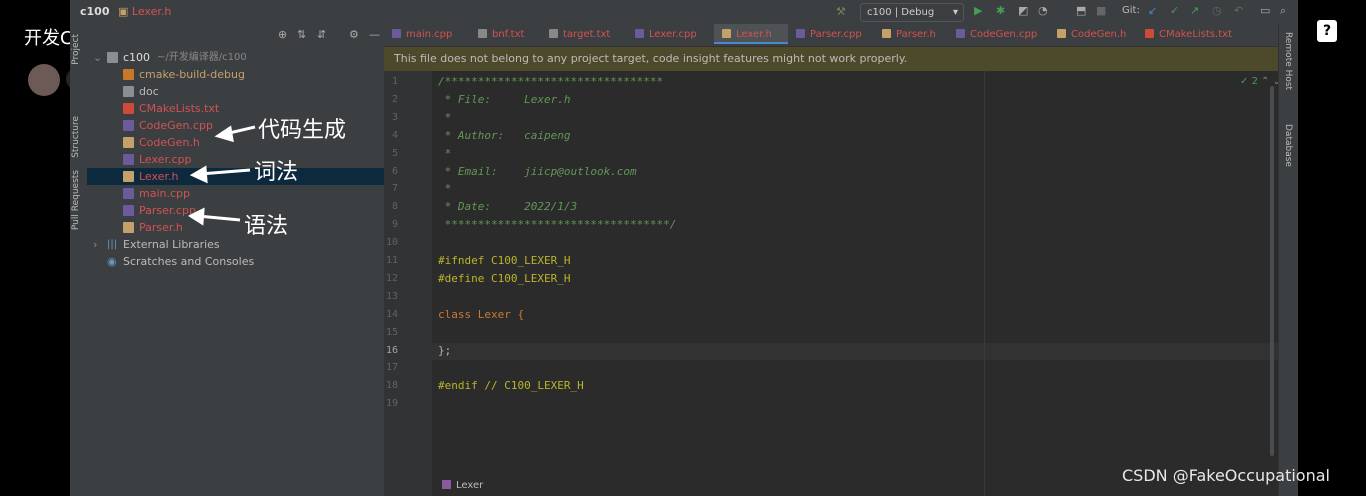 The height and width of the screenshot is (496, 1366). I want to click on arrow-lexer, so click(225, 172).